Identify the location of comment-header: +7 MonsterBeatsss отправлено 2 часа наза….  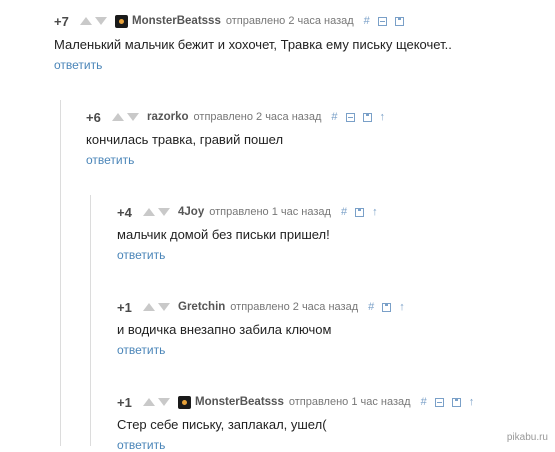
(233, 21).